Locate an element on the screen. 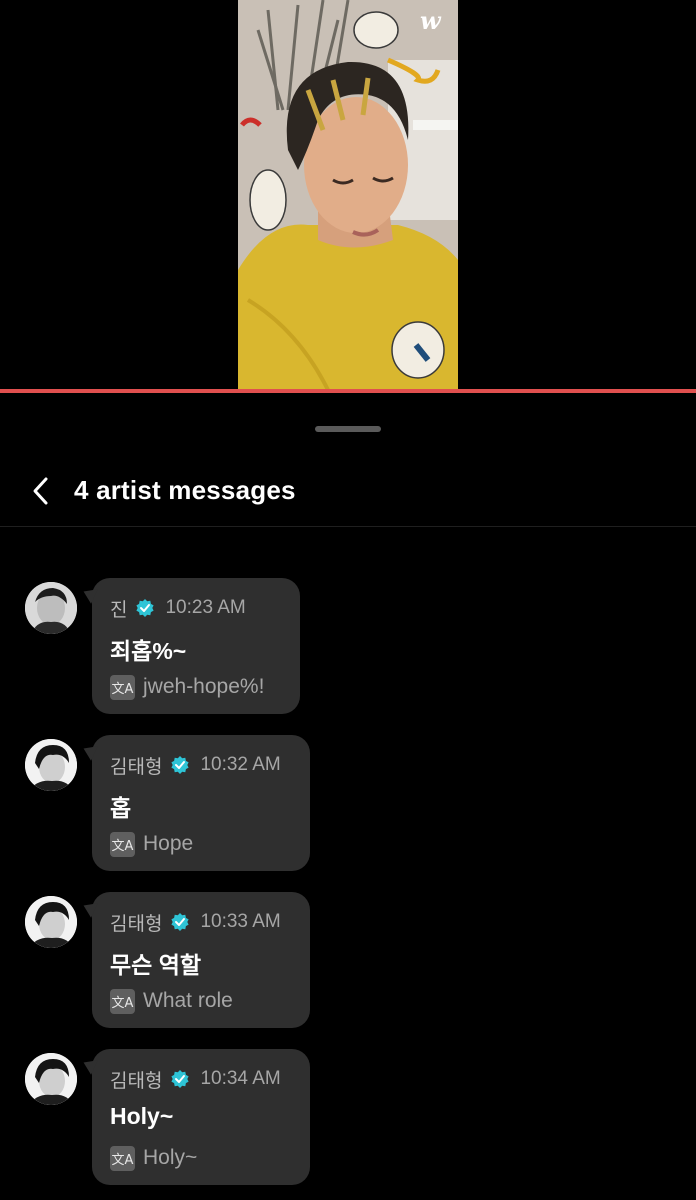 The height and width of the screenshot is (1200, 696). message-item: 김태형 10:34 AM Holy~ 文A Holy~ is located at coordinates (348, 1119).